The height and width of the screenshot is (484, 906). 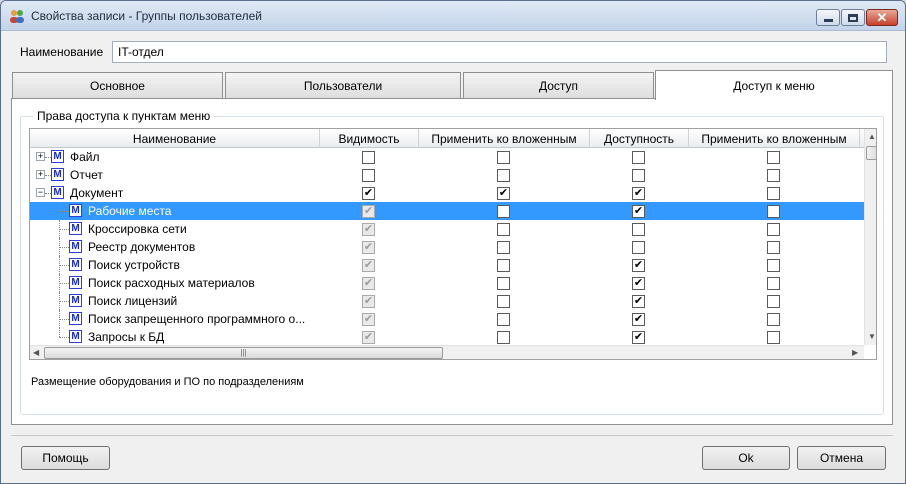 I want to click on table-row: M Поиск запрещенного программного о... ✔ ✔, so click(x=447, y=319).